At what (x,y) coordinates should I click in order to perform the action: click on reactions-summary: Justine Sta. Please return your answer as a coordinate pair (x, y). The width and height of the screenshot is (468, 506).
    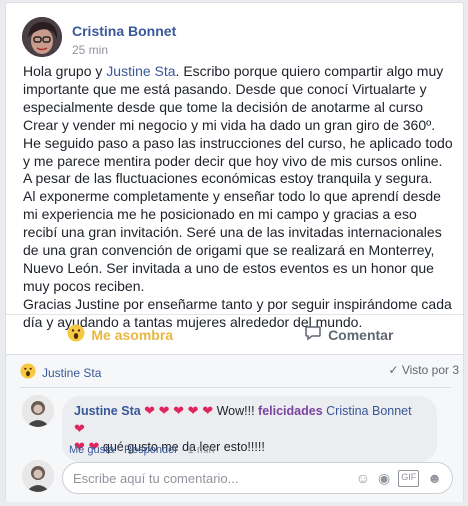
    Looking at the image, I should click on (60, 372).